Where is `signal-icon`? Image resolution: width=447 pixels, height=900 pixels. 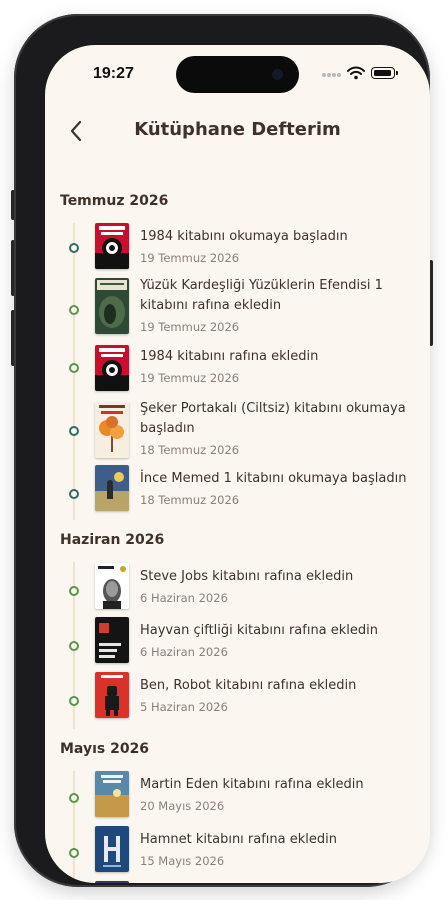 signal-icon is located at coordinates (331, 75).